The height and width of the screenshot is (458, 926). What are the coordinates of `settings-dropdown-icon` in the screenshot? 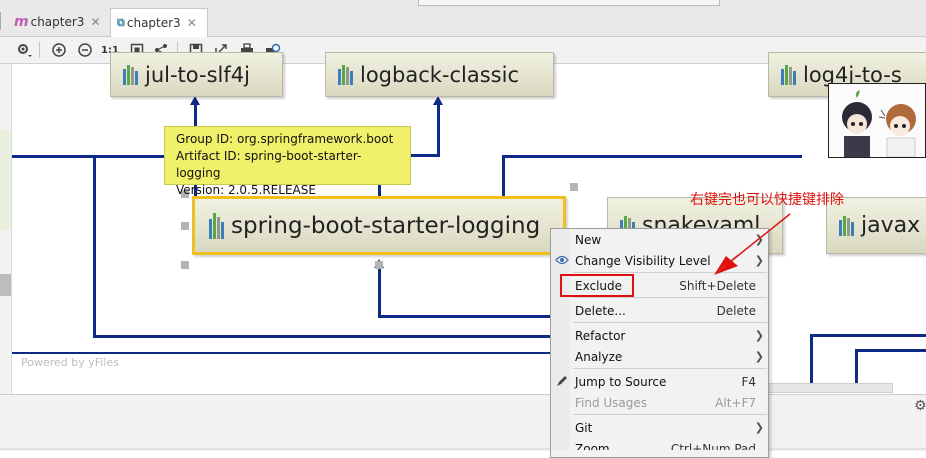 It's located at (24, 50).